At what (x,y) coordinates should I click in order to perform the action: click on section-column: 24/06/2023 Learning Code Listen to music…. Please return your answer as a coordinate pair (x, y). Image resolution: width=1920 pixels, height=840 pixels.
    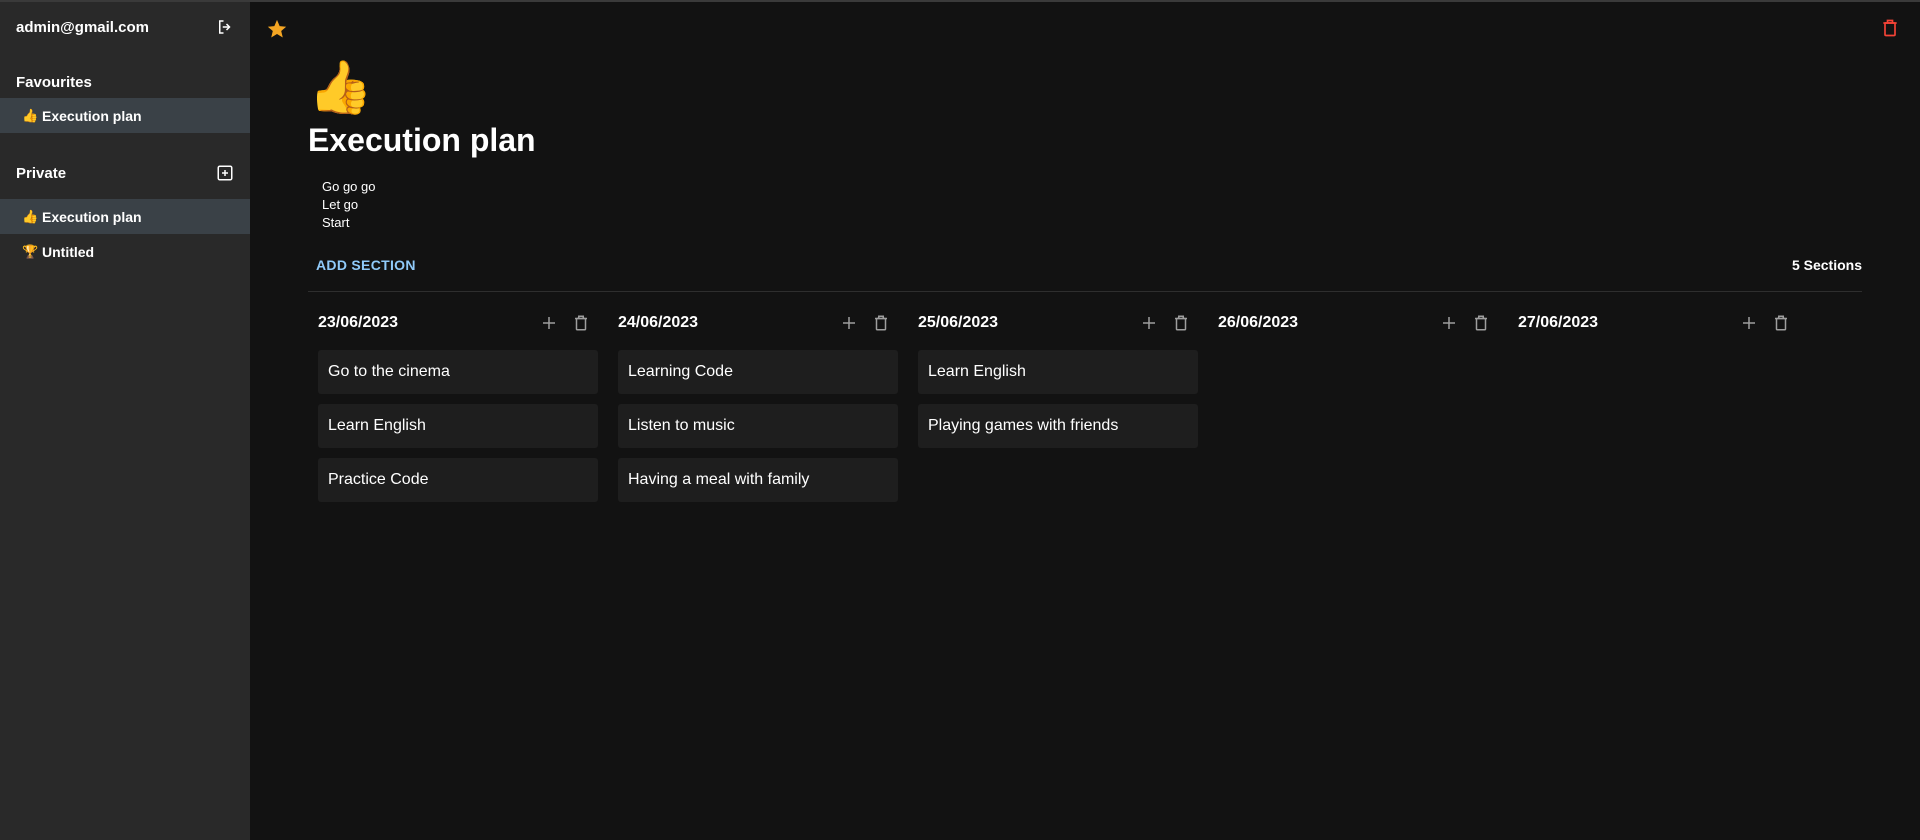
    Looking at the image, I should click on (768, 404).